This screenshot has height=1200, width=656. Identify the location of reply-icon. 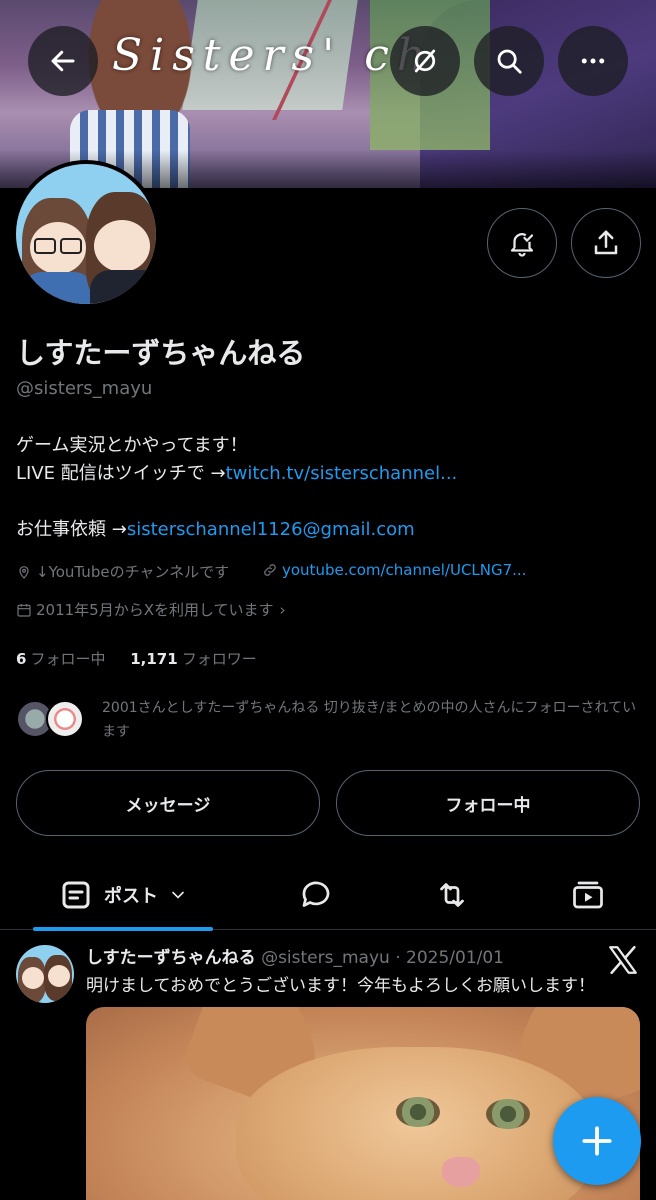
(316, 894).